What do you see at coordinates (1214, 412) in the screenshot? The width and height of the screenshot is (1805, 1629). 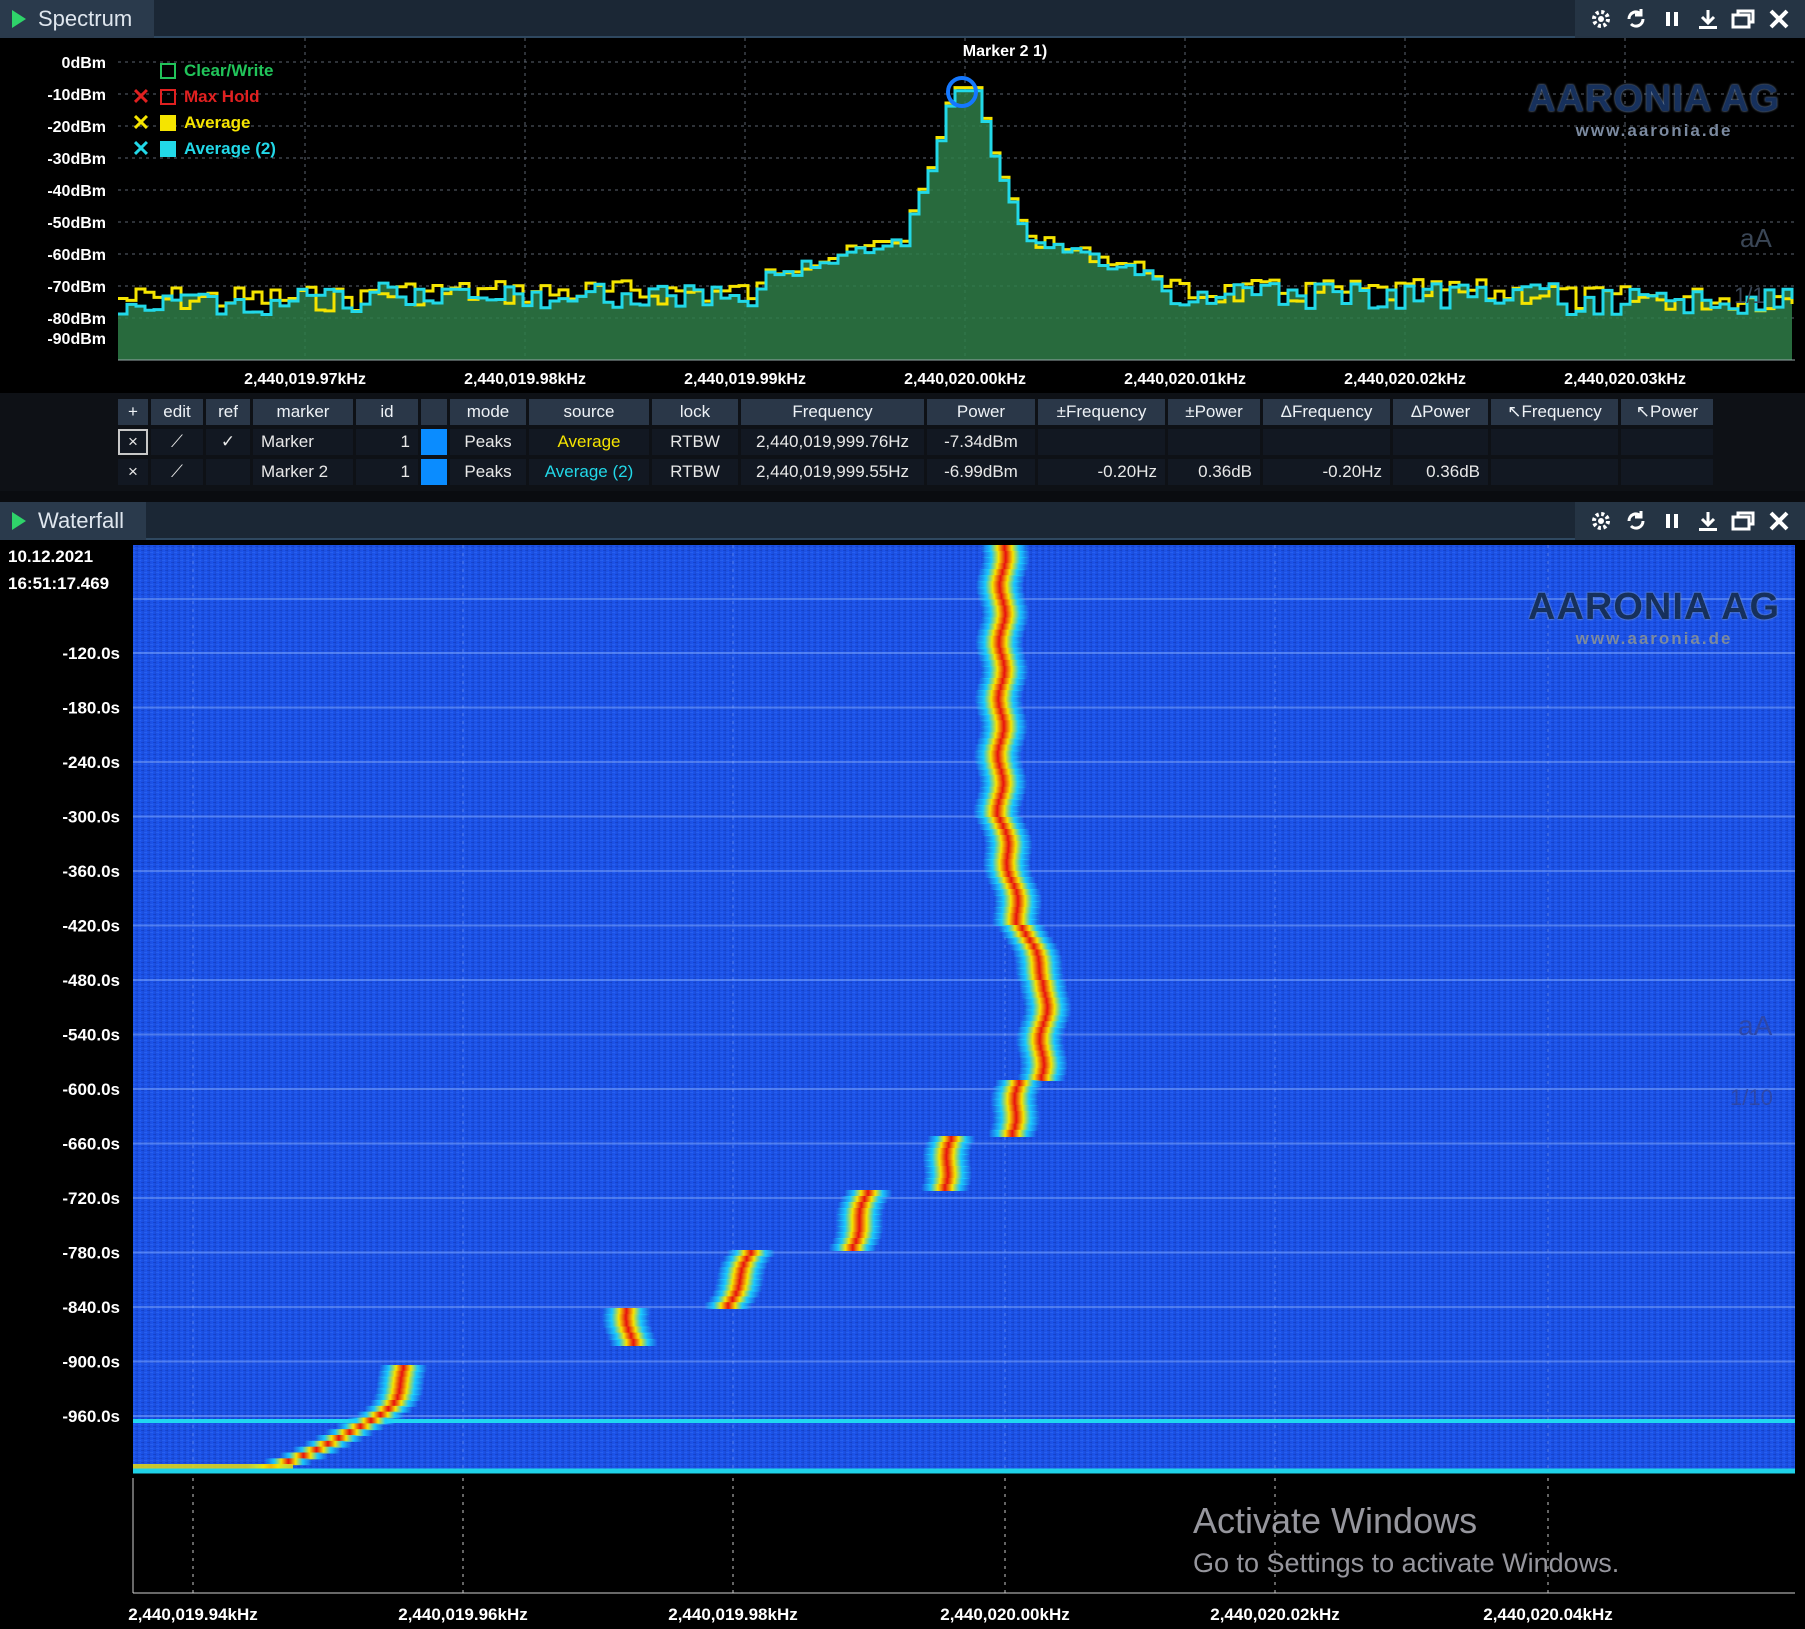 I see `col-pm-power: ±Power` at bounding box center [1214, 412].